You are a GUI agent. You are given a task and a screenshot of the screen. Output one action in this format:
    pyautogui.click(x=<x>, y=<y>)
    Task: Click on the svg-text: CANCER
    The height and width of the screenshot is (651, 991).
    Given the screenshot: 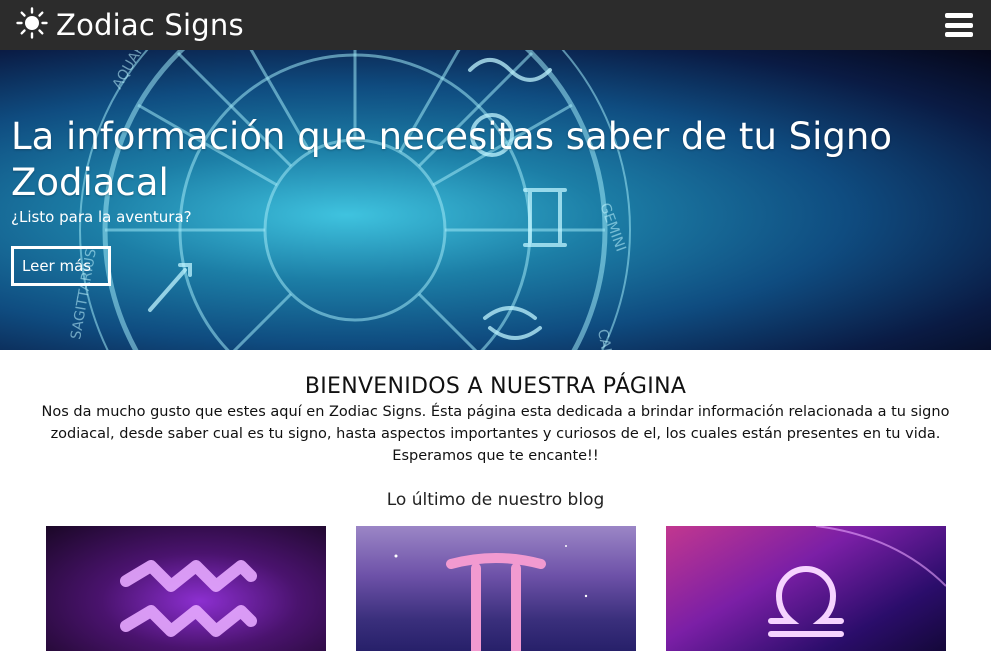 What is the action you would take?
    pyautogui.click(x=607, y=339)
    